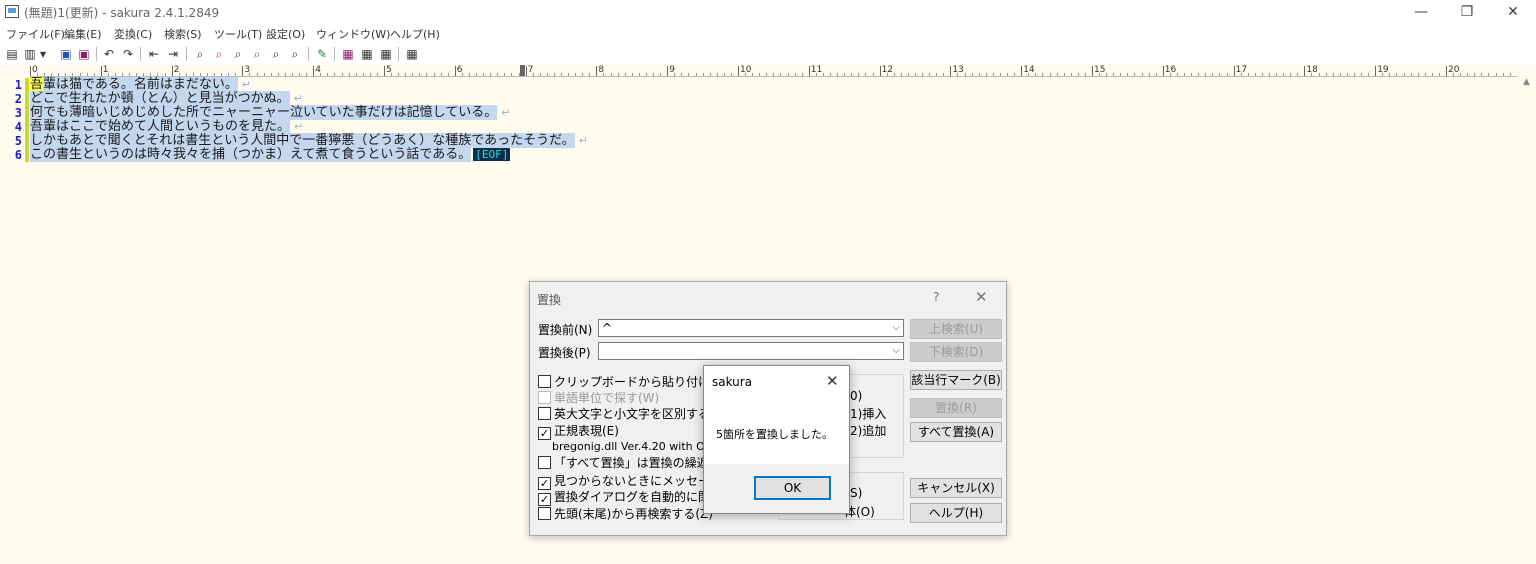  I want to click on help-button: ヘルプ(H), so click(956, 513).